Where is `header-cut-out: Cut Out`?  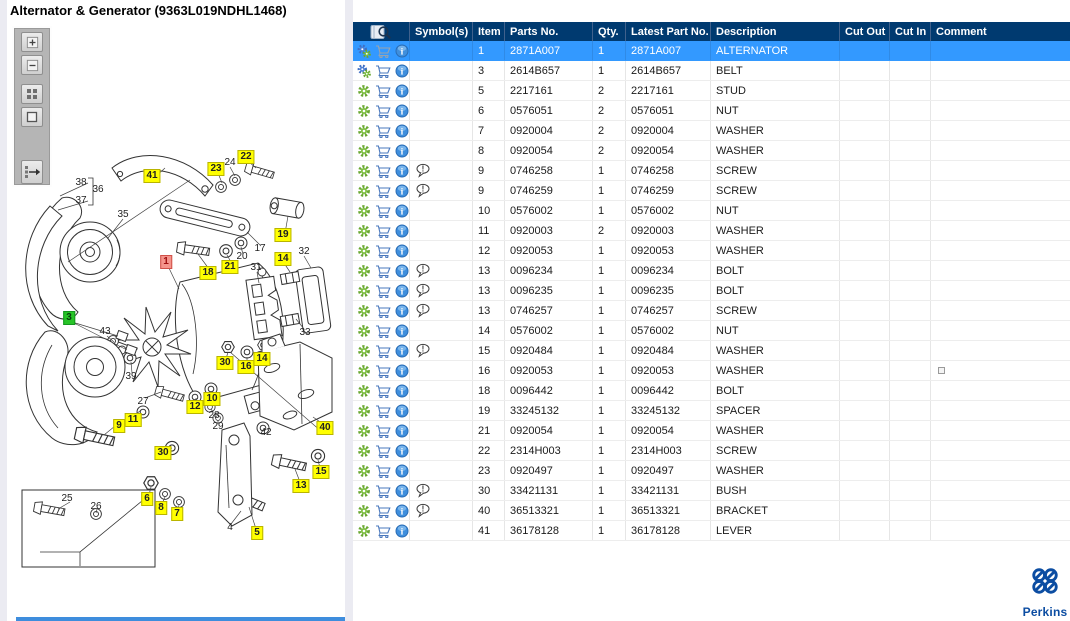
header-cut-out: Cut Out is located at coordinates (865, 31).